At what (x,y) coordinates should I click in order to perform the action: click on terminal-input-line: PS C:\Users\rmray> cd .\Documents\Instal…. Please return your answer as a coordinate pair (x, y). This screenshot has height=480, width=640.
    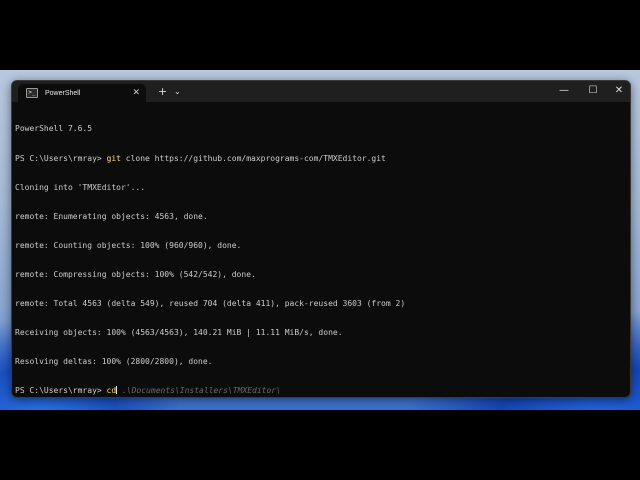
    Looking at the image, I should click on (320, 391).